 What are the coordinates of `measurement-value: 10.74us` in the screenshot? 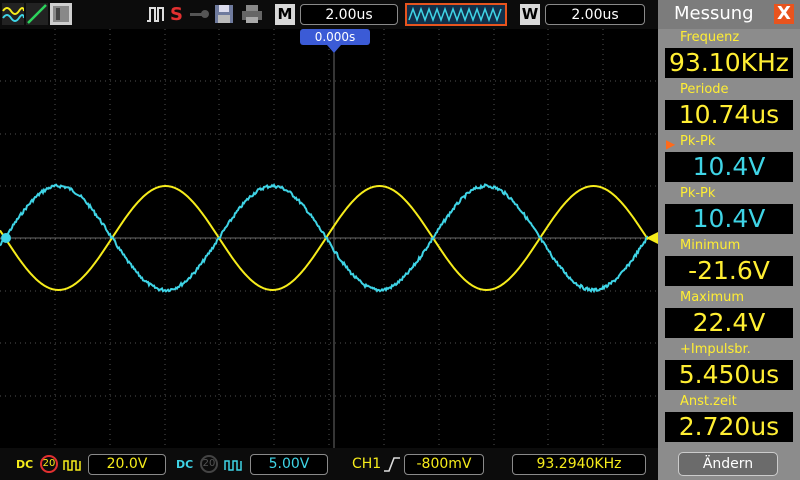 It's located at (729, 115).